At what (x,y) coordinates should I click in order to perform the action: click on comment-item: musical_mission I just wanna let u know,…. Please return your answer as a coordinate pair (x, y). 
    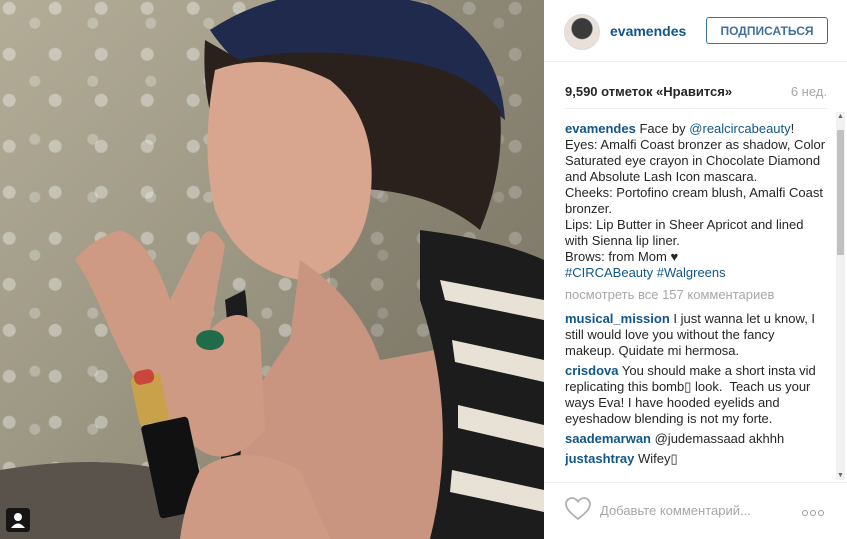
    Looking at the image, I should click on (696, 335).